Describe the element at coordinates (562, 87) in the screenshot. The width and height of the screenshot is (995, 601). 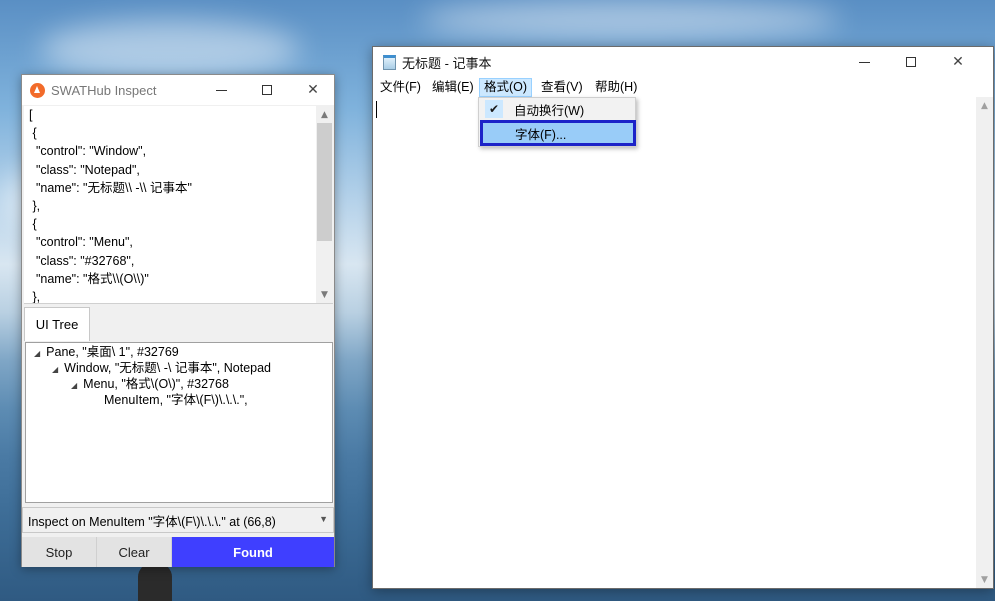
I see `menu-view: 查看(V)` at that location.